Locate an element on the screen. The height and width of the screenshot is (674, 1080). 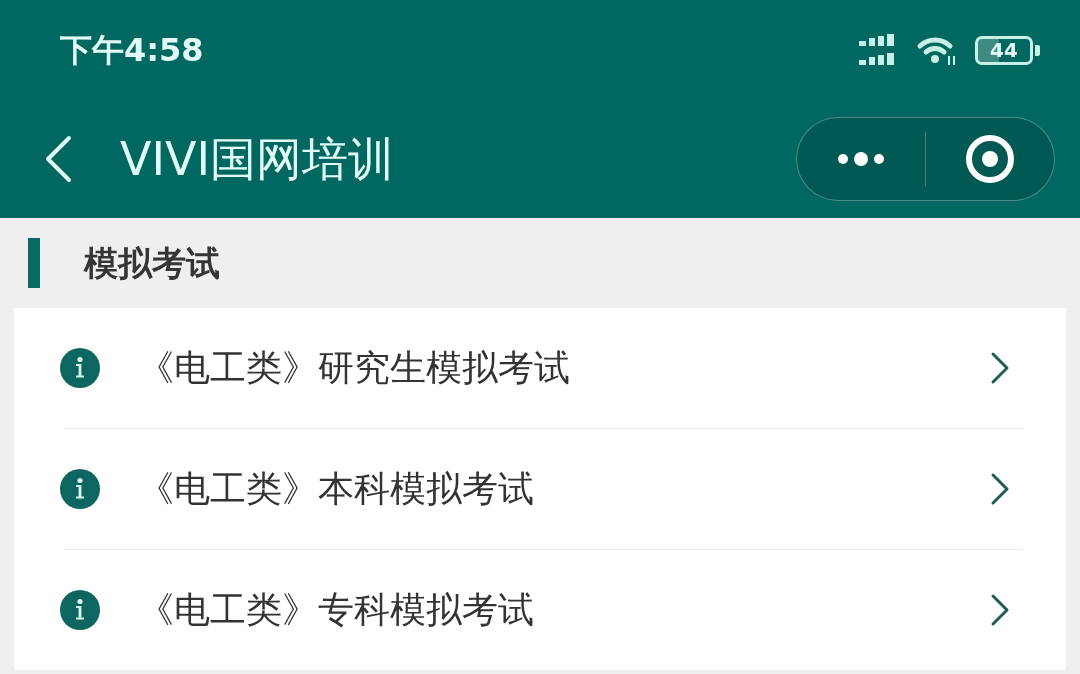
back-icon is located at coordinates (58, 159).